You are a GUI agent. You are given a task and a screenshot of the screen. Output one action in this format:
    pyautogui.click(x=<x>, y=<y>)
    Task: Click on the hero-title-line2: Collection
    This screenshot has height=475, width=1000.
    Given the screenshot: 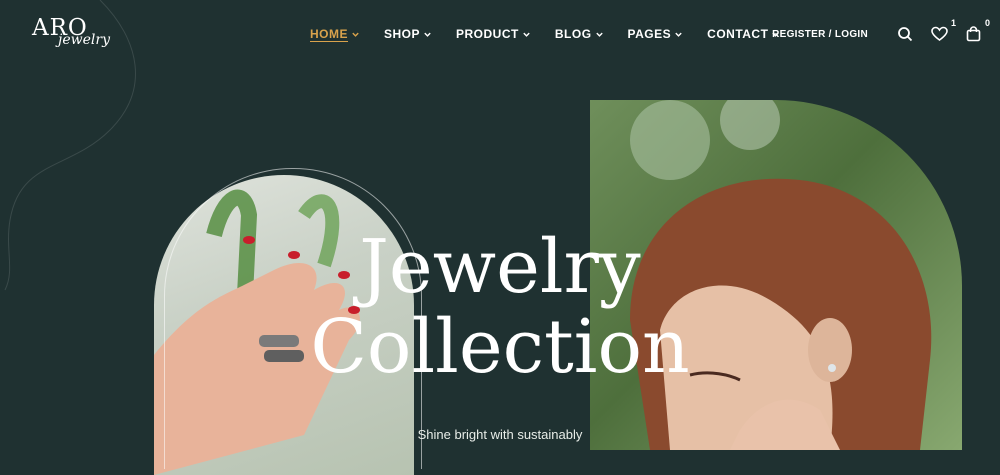 What is the action you would take?
    pyautogui.click(x=500, y=346)
    